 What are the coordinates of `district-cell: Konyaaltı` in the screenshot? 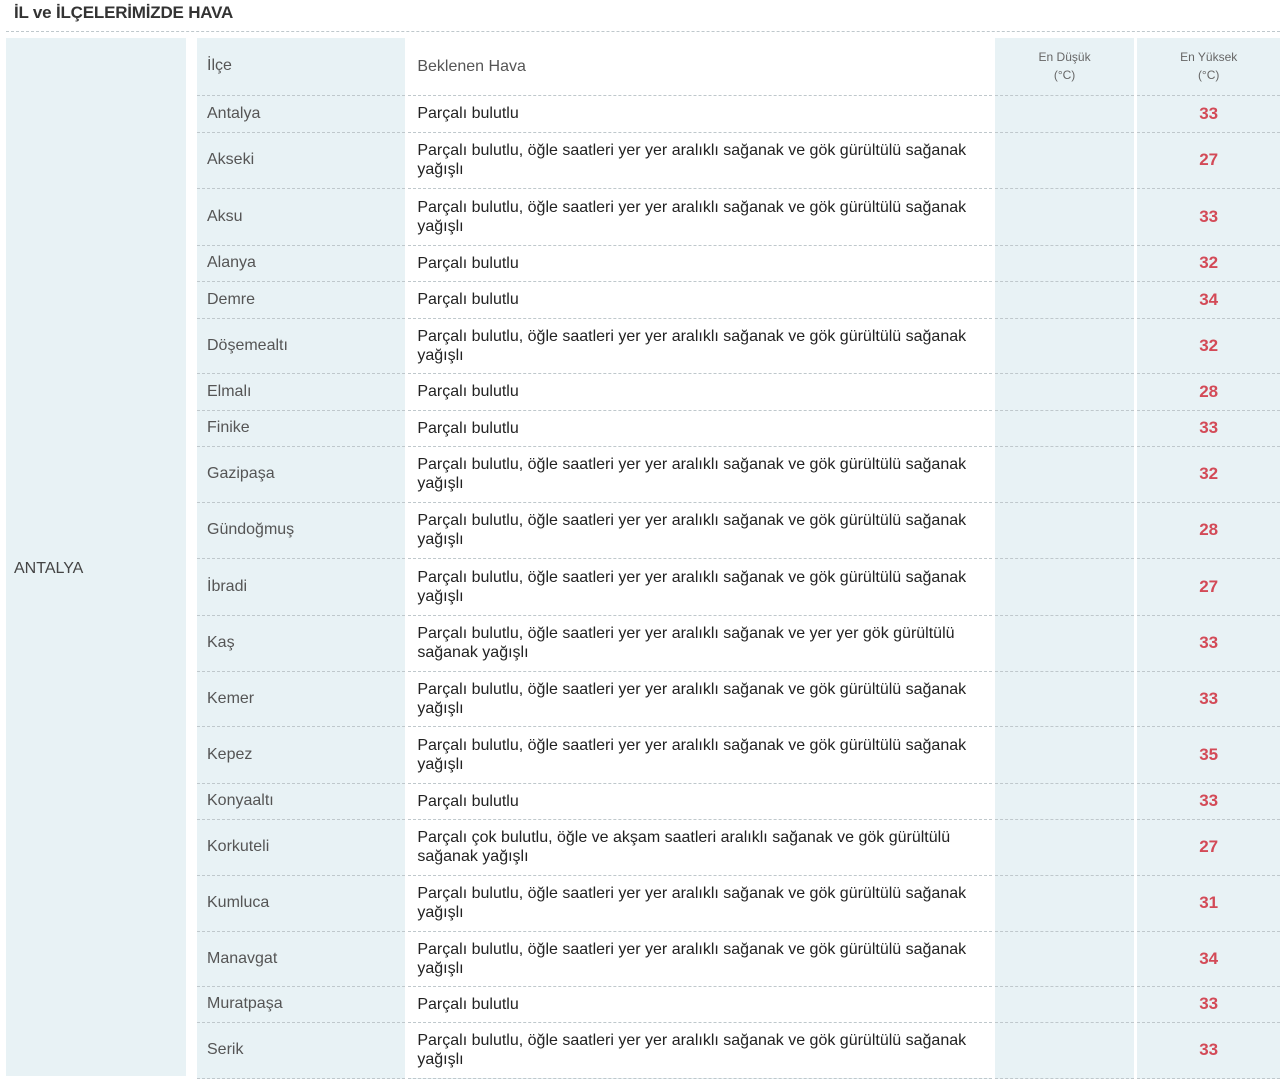 It's located at (302, 801).